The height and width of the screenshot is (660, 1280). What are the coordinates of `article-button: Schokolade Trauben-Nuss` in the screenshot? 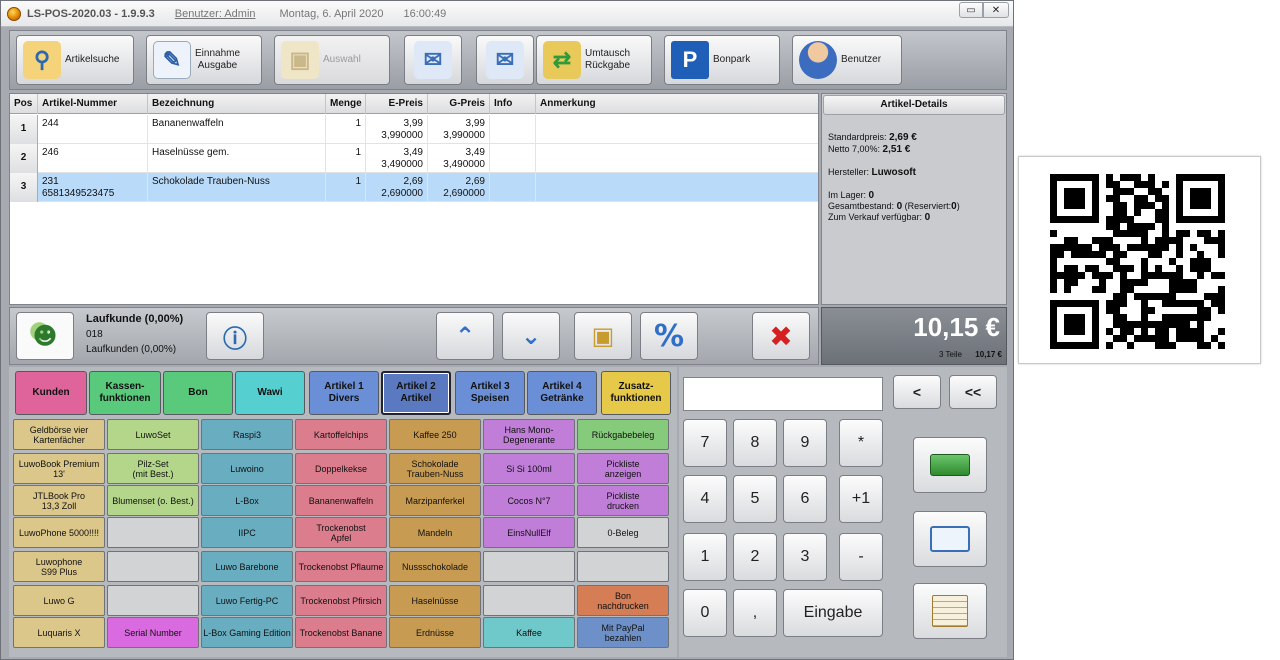 It's located at (435, 468).